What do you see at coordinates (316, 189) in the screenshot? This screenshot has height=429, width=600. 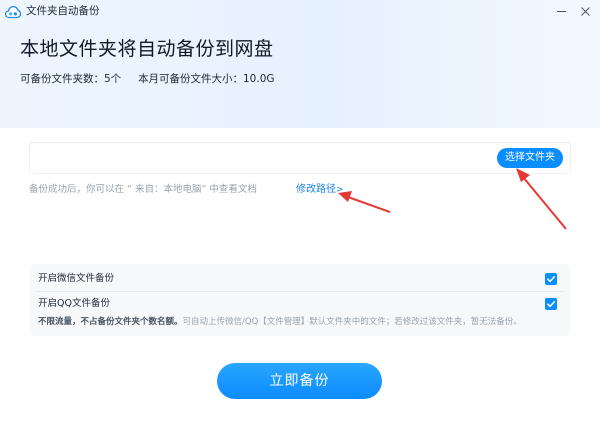 I see `modify-path-label: 修改路径` at bounding box center [316, 189].